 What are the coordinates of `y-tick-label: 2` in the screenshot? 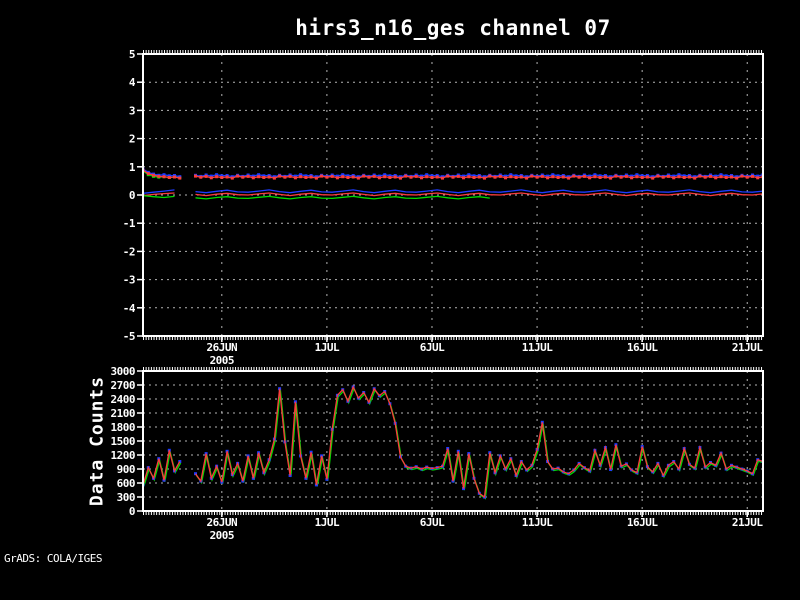 It's located at (132, 139).